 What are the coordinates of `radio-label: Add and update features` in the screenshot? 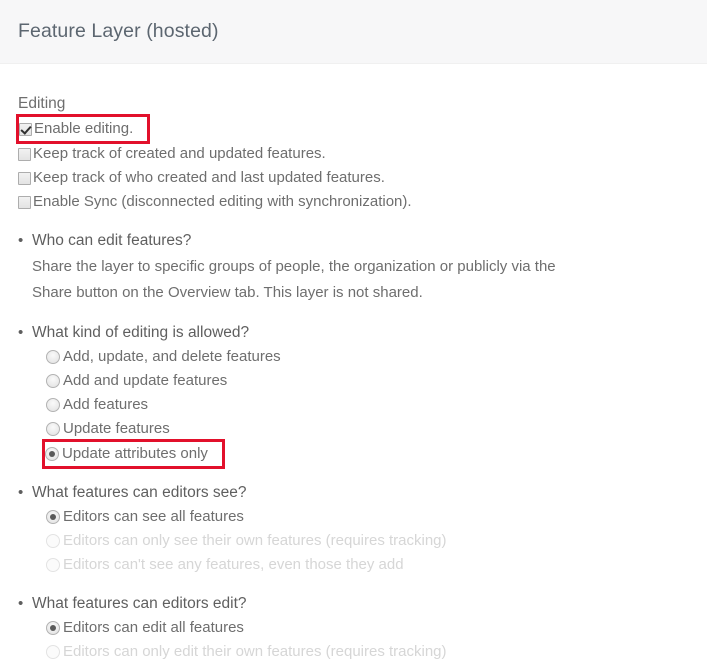 It's located at (145, 380).